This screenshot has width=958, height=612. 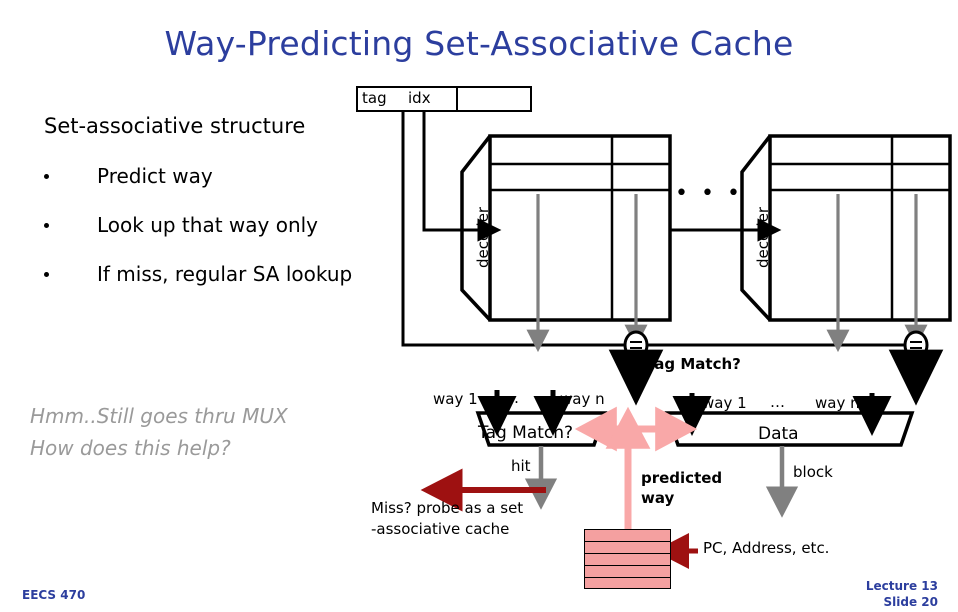 What do you see at coordinates (455, 399) in the screenshot?
I see `mux-left-input-first-label: way 1` at bounding box center [455, 399].